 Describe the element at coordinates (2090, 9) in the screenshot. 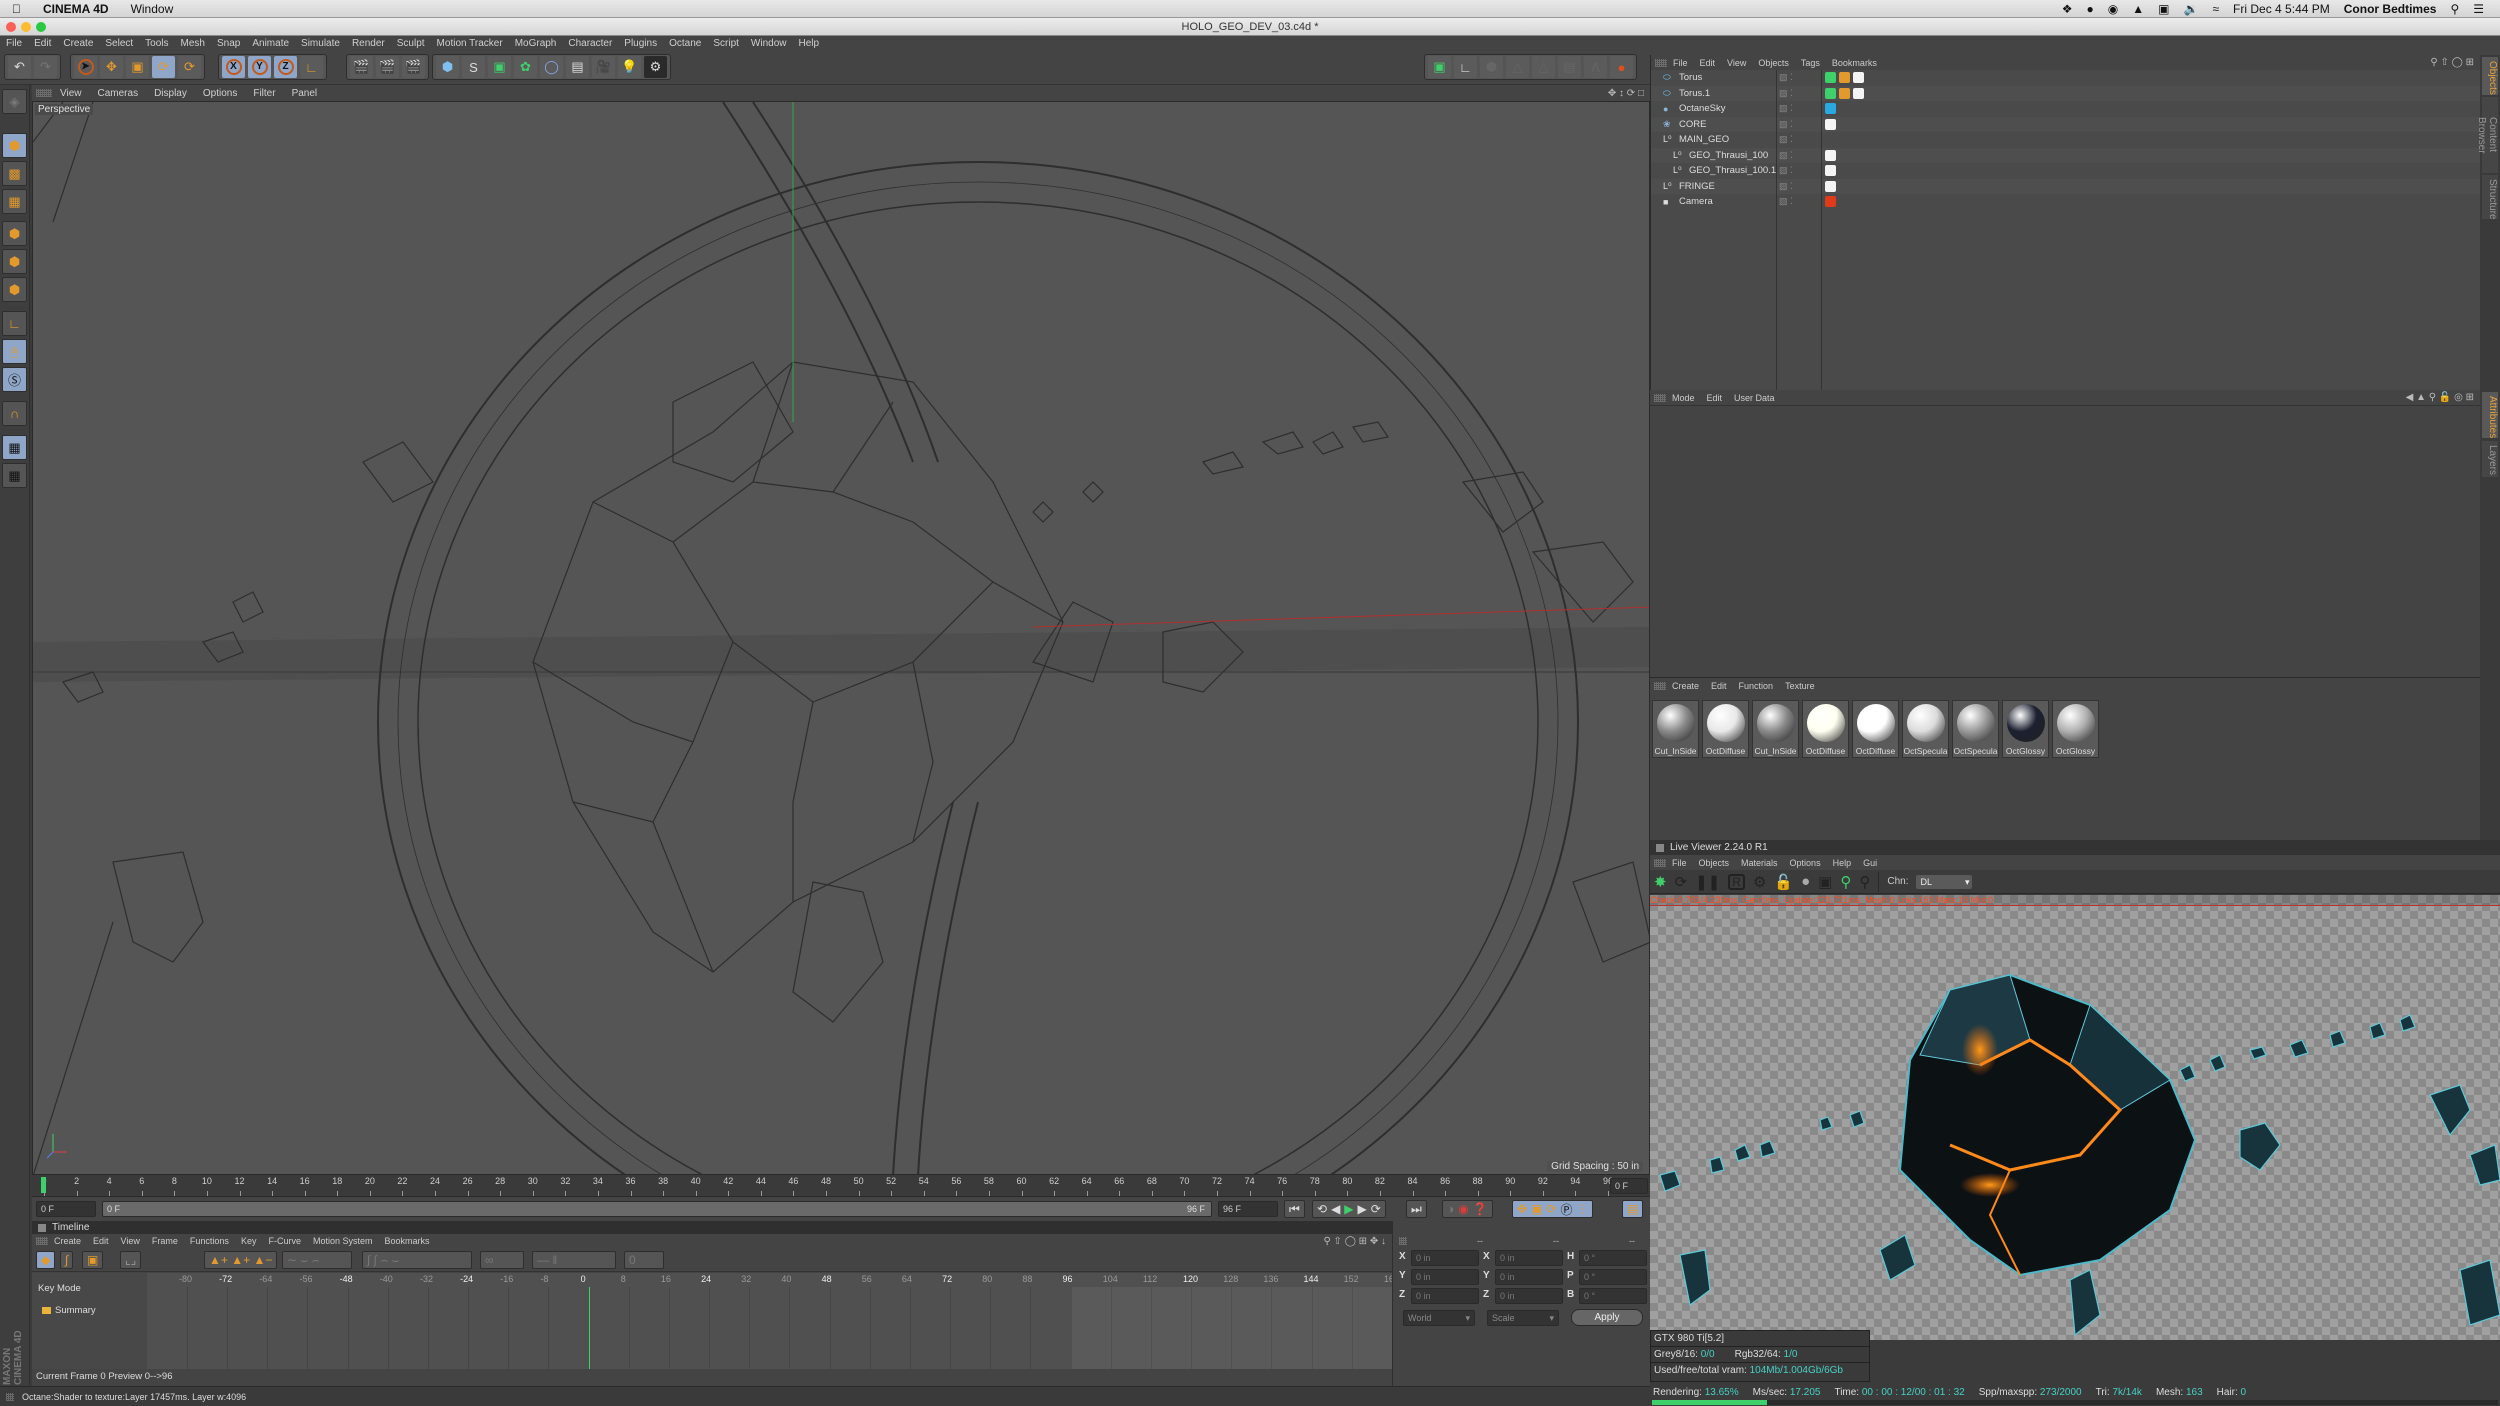

I see `evernote-icon: ●` at that location.